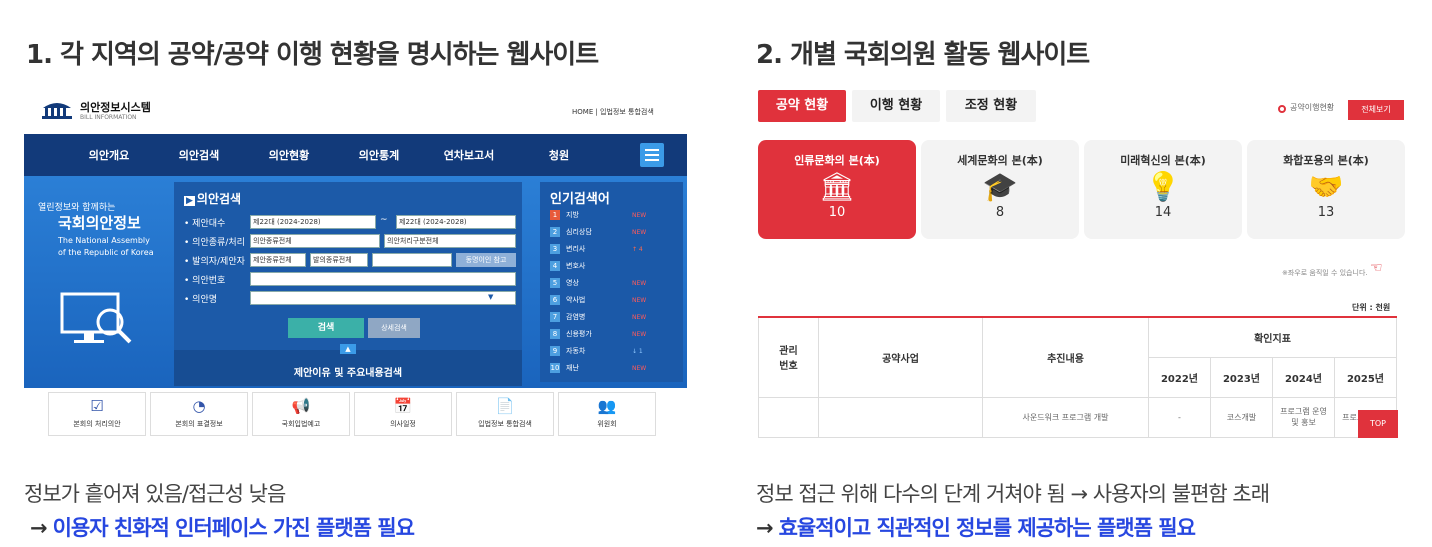 This screenshot has height=547, width=1432. I want to click on search-button: 검색, so click(326, 328).